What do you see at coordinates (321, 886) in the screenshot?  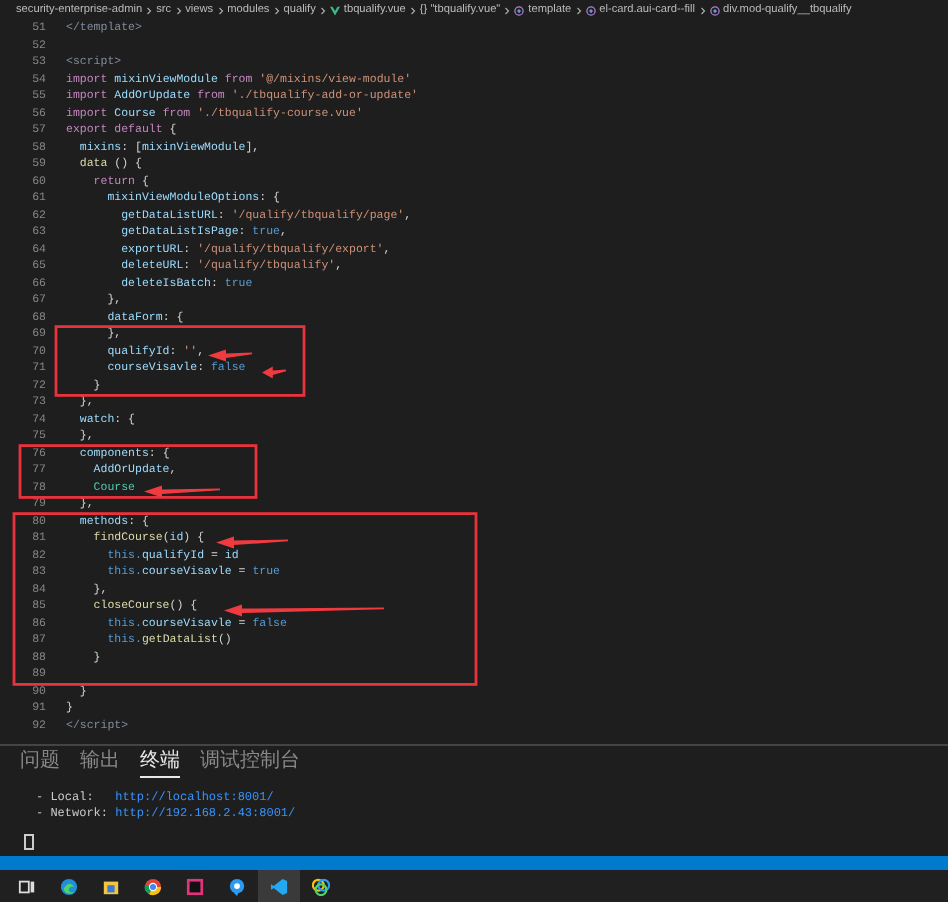 I see `swirl-icon` at bounding box center [321, 886].